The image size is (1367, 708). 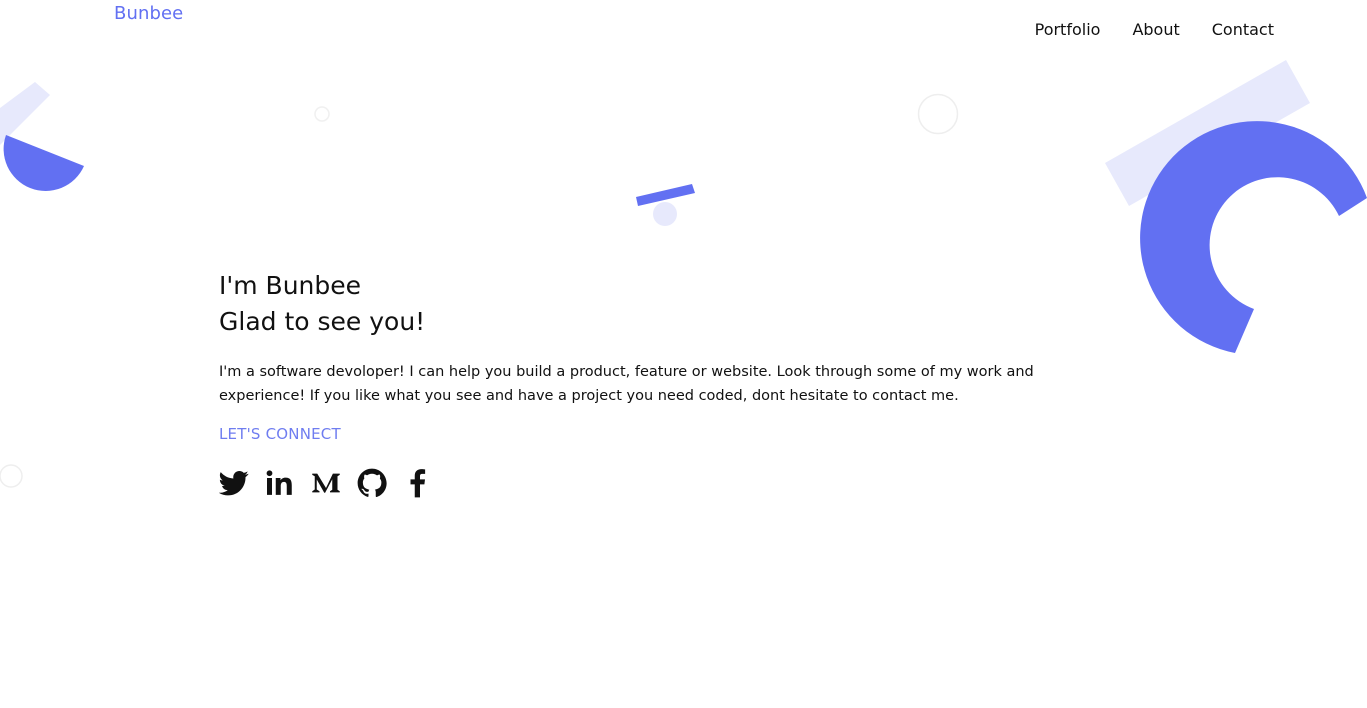 I want to click on facebook-icon, so click(x=418, y=483).